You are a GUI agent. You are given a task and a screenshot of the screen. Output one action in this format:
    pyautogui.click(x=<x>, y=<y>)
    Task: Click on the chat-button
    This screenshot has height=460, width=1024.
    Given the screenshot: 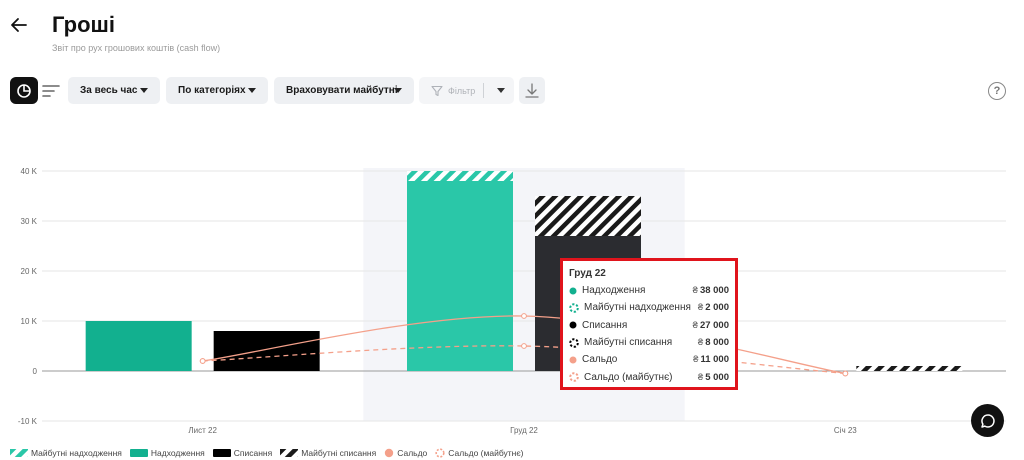 What is the action you would take?
    pyautogui.click(x=987, y=420)
    